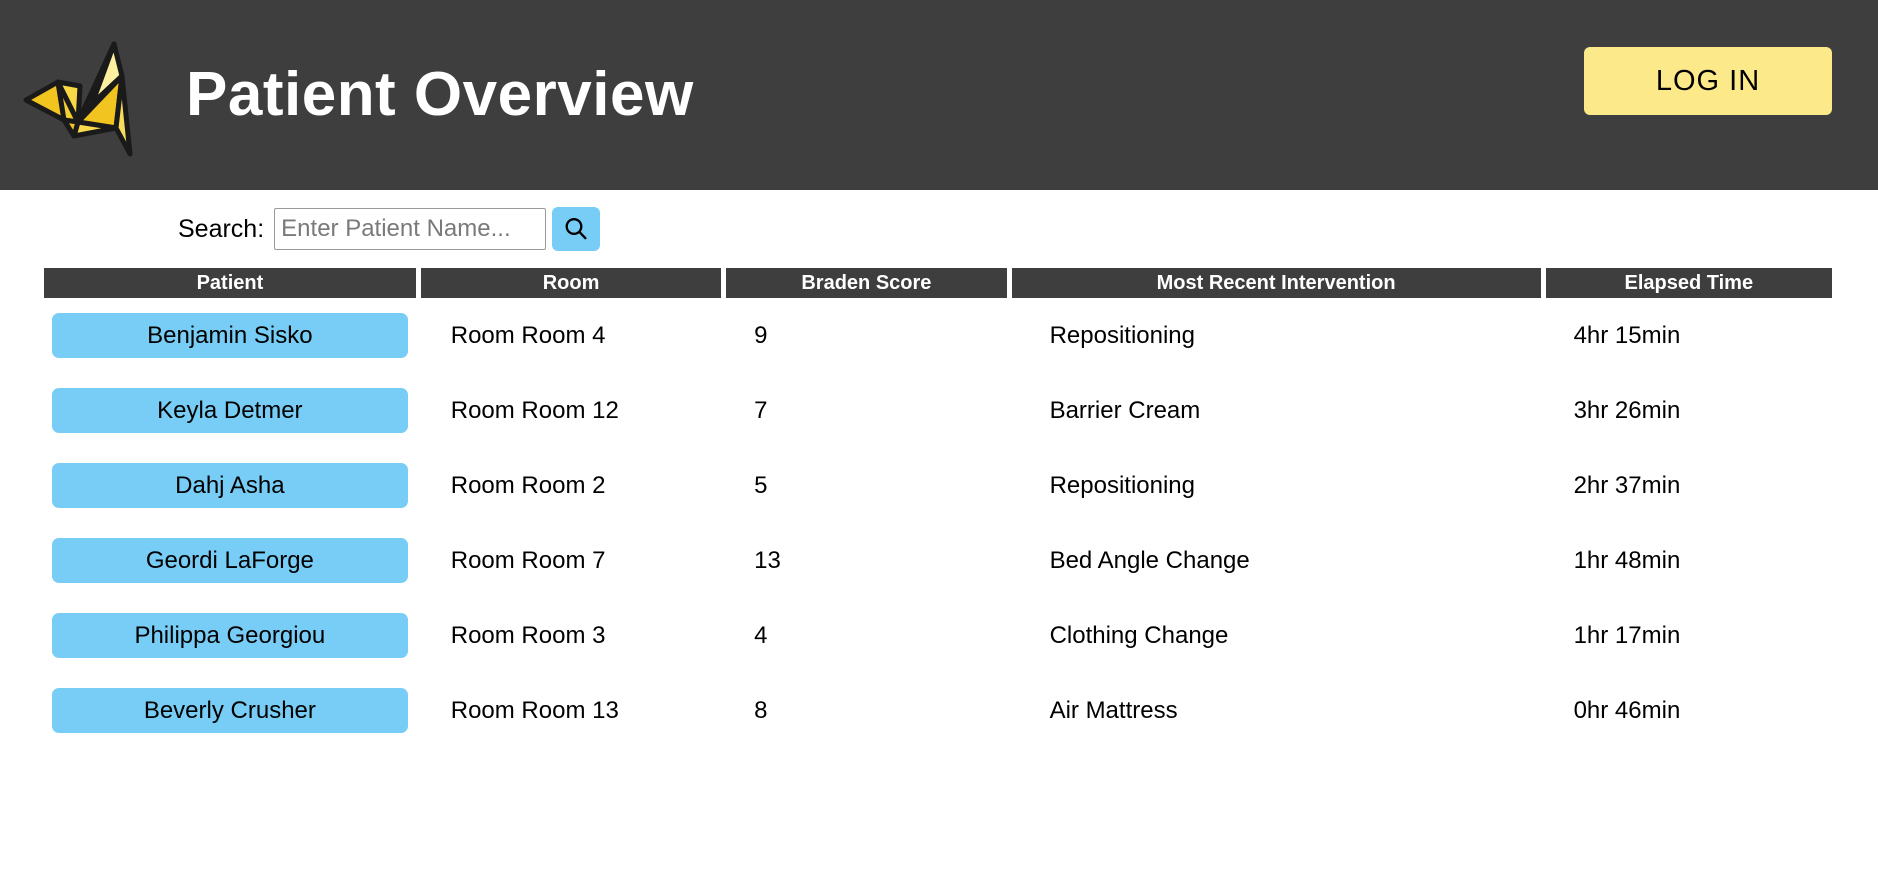 The image size is (1878, 879). I want to click on column-header-intervention: Most Recent Intervention, so click(1276, 283).